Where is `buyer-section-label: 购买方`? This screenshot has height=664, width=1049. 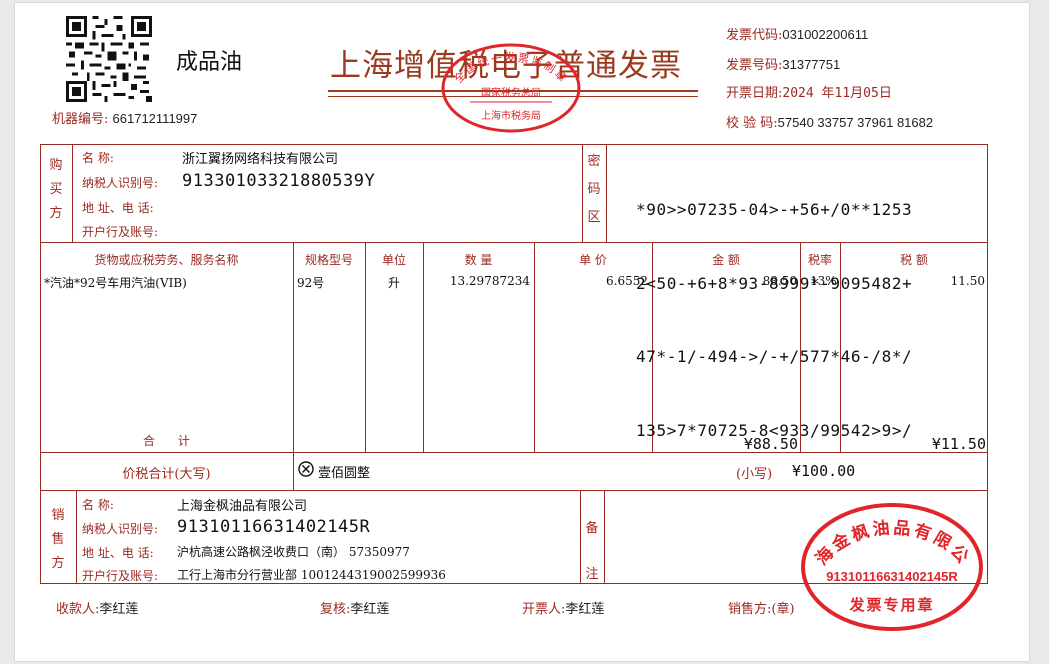 buyer-section-label: 购买方 is located at coordinates (56, 189).